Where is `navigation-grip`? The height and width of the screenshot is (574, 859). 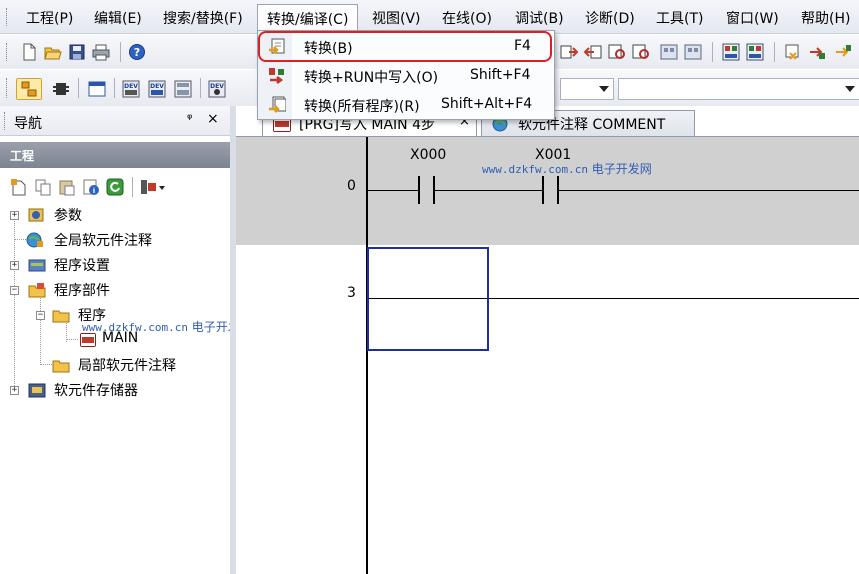 navigation-grip is located at coordinates (5, 121).